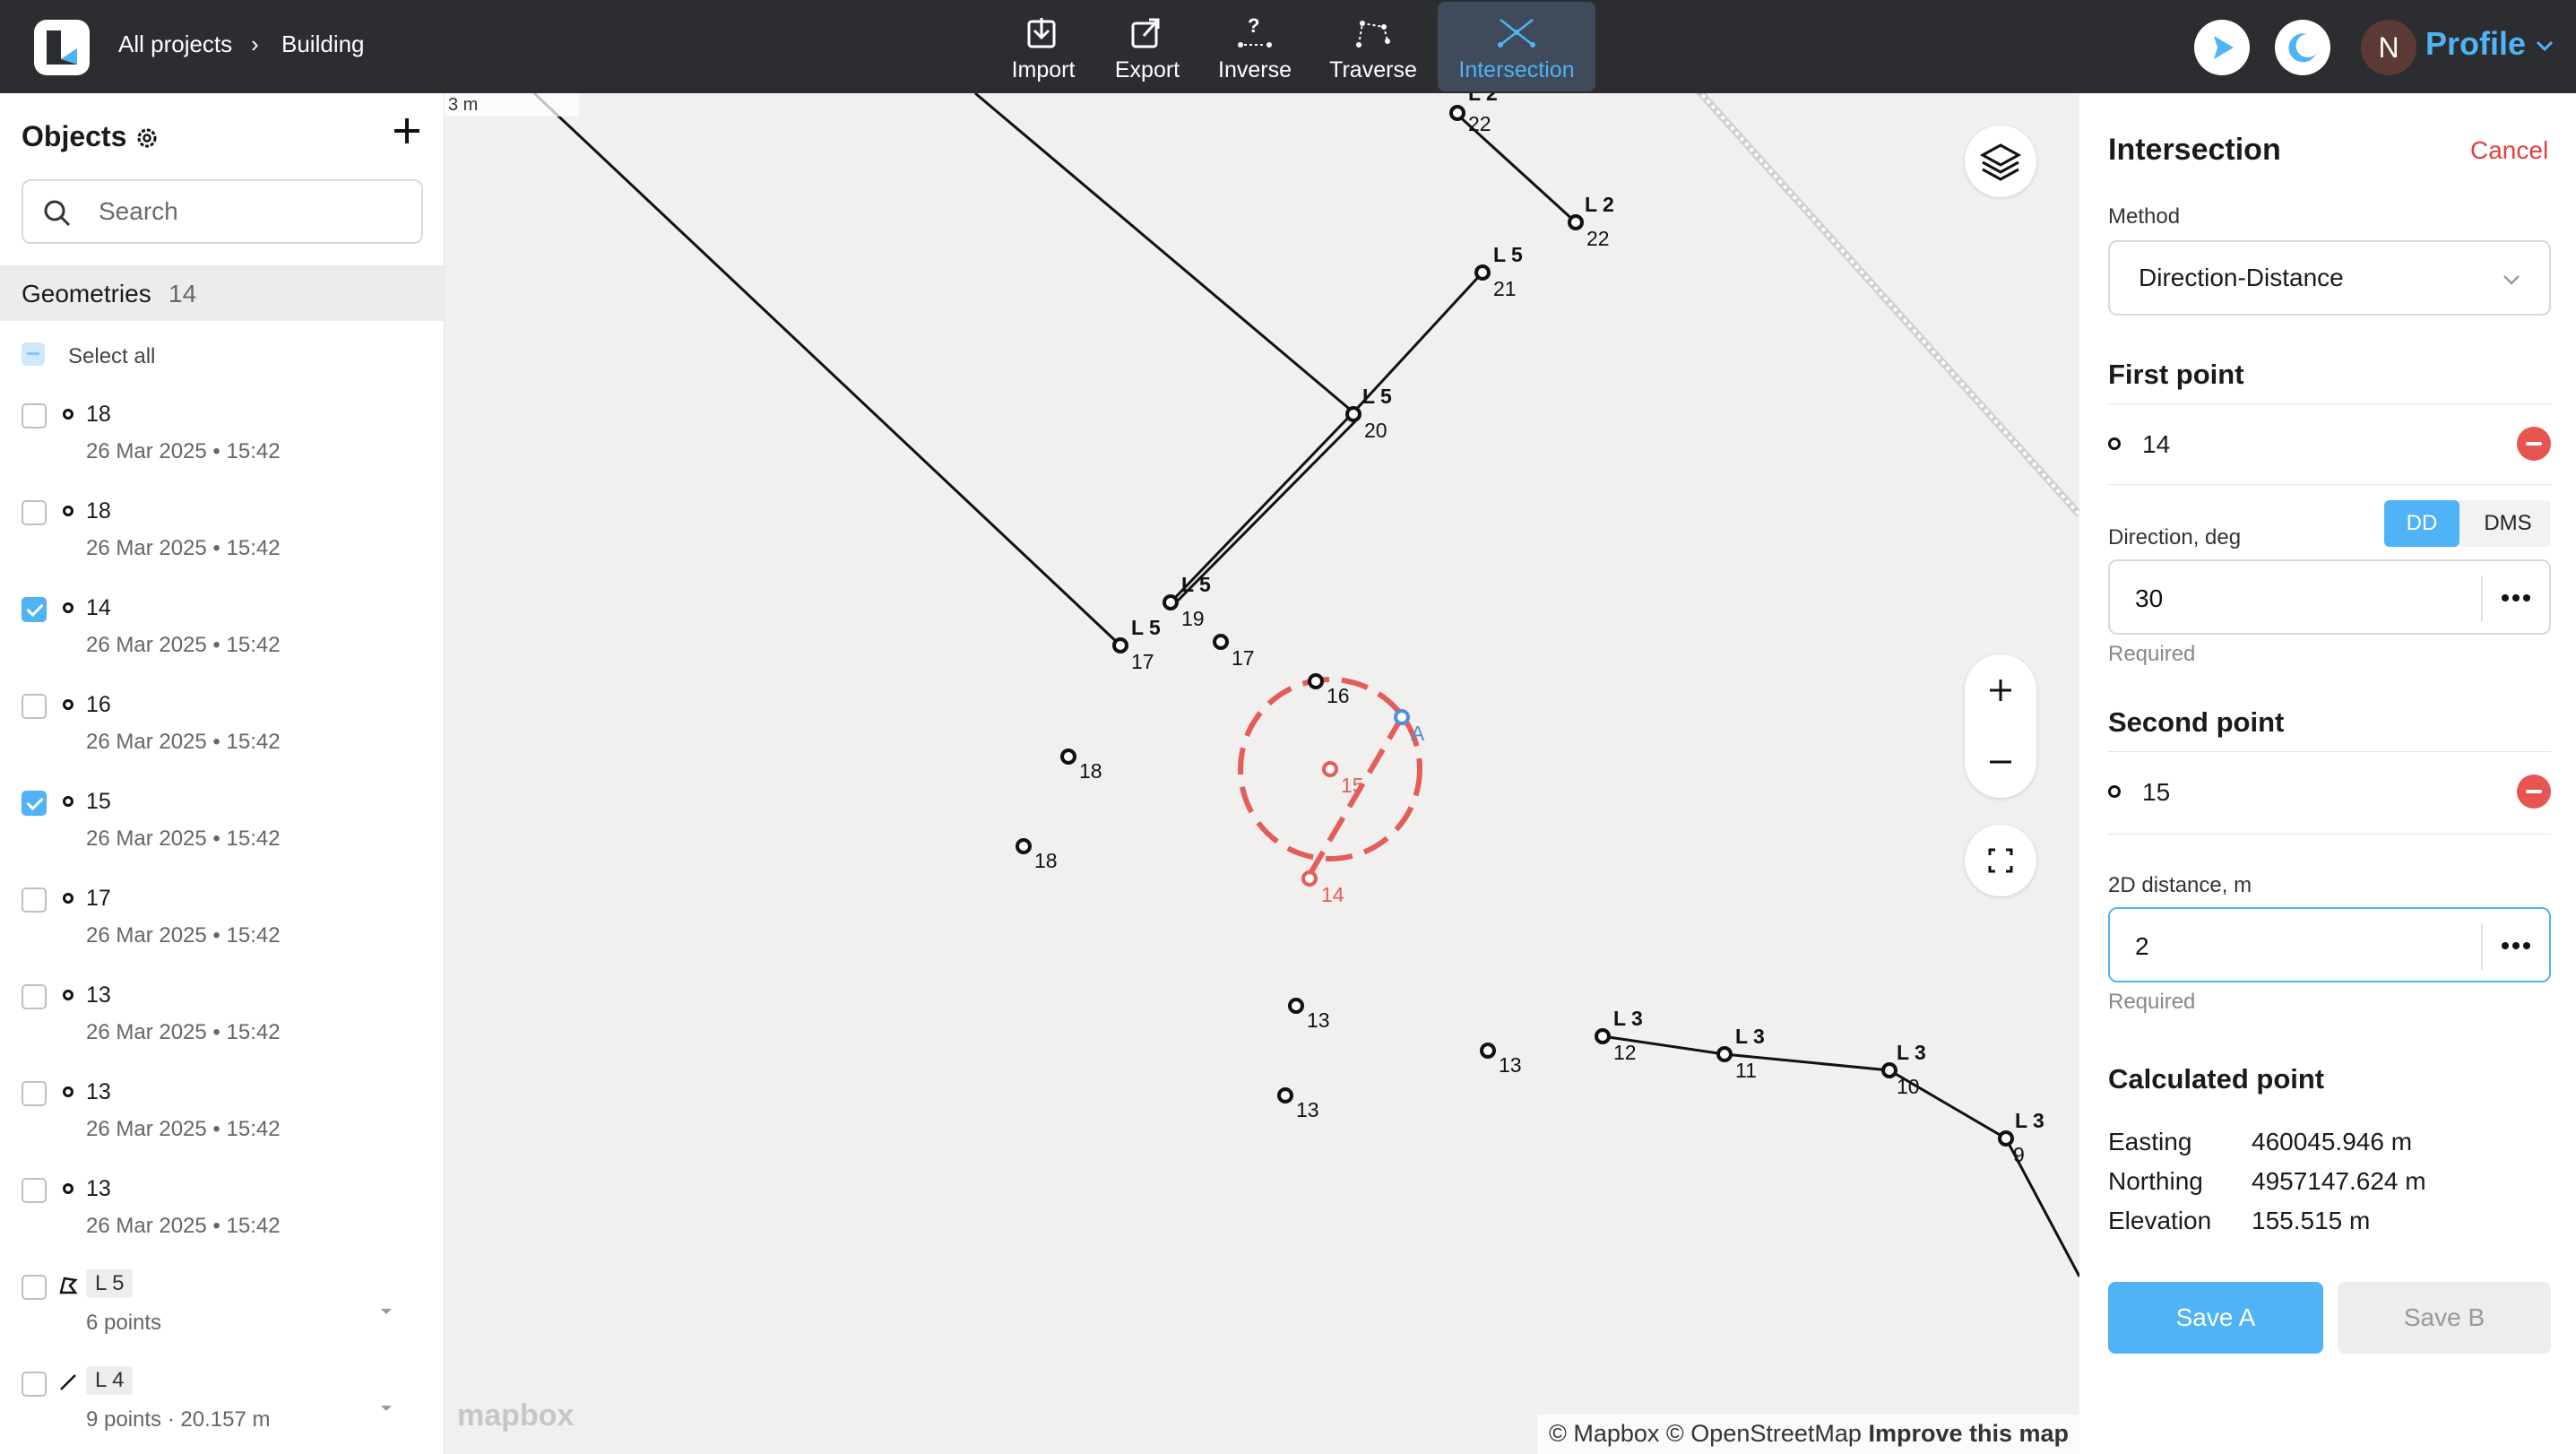 This screenshot has height=1454, width=2576. What do you see at coordinates (1598, 238) in the screenshot?
I see `map-label: 22` at bounding box center [1598, 238].